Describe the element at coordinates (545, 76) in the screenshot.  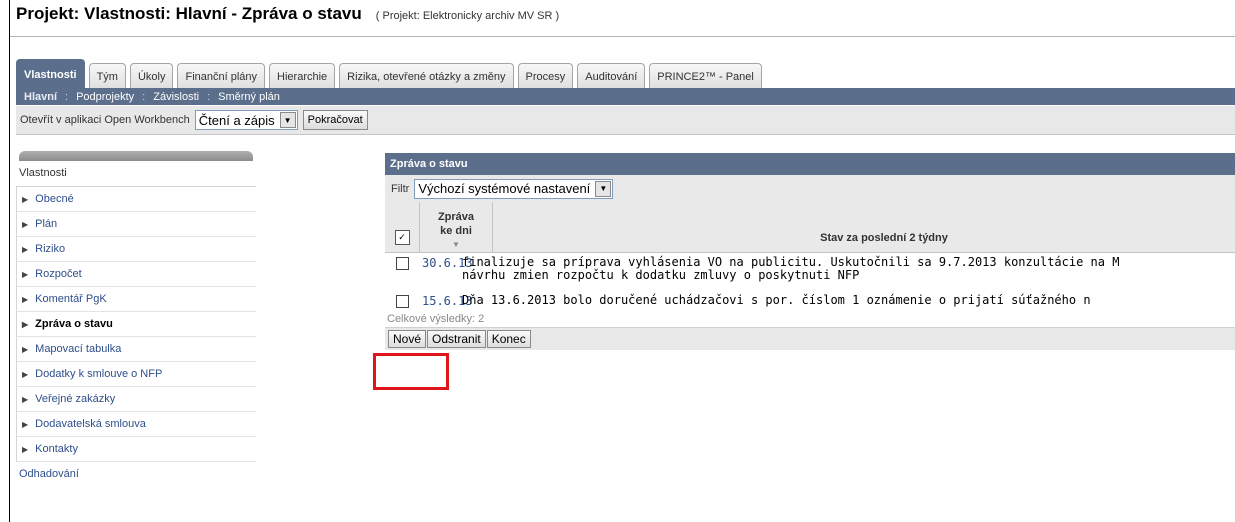
I see `tab-procesy: Procesy` at that location.